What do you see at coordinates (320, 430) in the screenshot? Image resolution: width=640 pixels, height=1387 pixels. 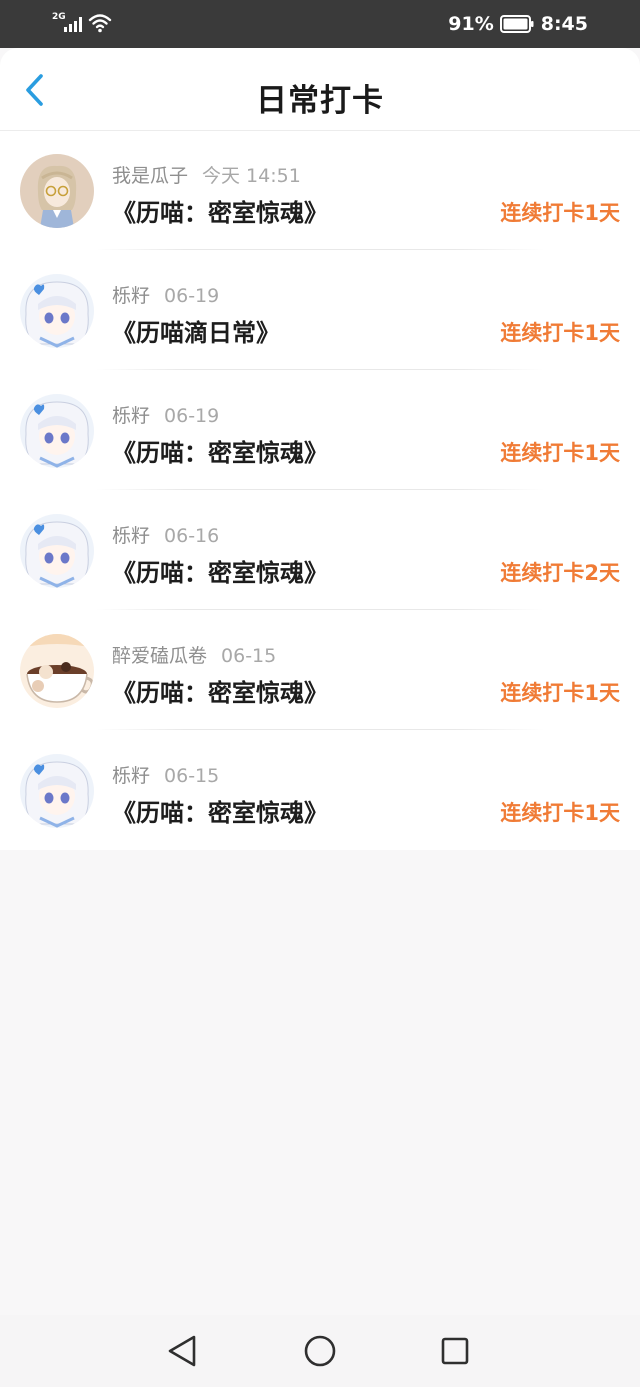 I see `checkin-item: 栎籽 06-19 《历喵：密室惊魂》 连续打卡1天` at bounding box center [320, 430].